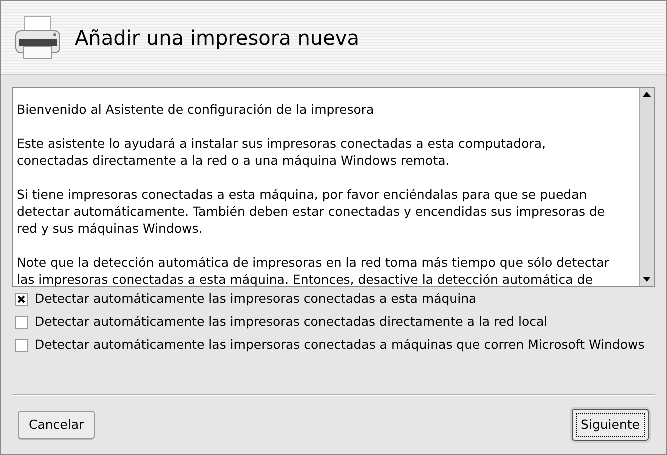 The image size is (667, 455). What do you see at coordinates (313, 271) in the screenshot?
I see `intro-paragraph: Note que la detección automática de impresoras en la red toma más tiempo que sólo detectar las impresoras conectadas a esta máquina. Entonces, desactive la detección automática de` at bounding box center [313, 271].